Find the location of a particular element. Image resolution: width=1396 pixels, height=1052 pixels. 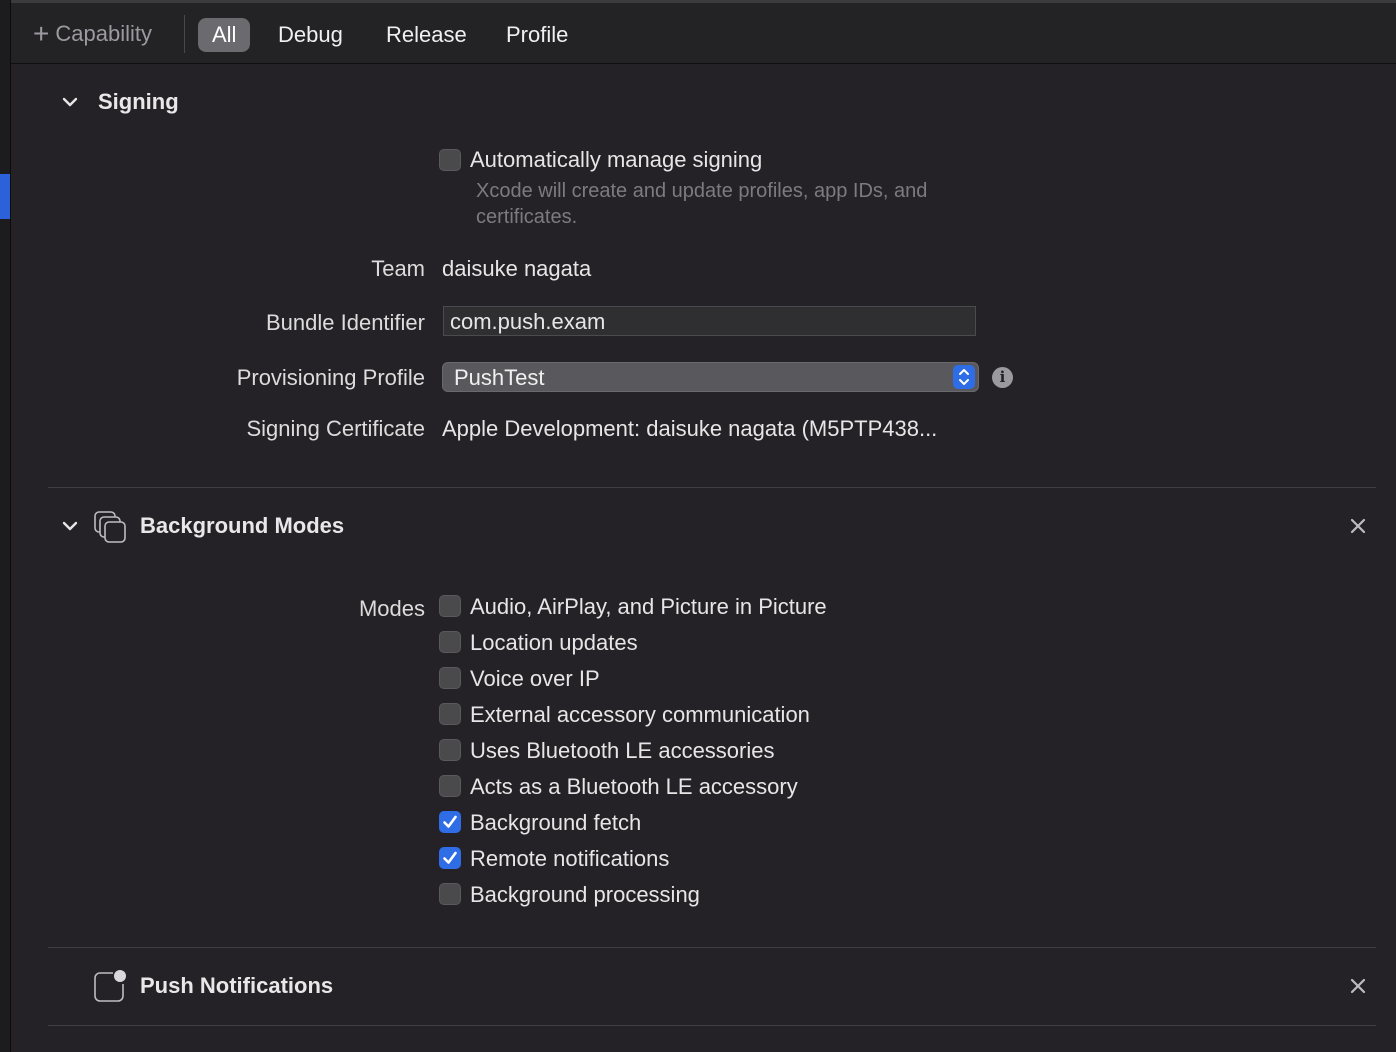

signing-certificate-label: Signing Certificate is located at coordinates (335, 428).